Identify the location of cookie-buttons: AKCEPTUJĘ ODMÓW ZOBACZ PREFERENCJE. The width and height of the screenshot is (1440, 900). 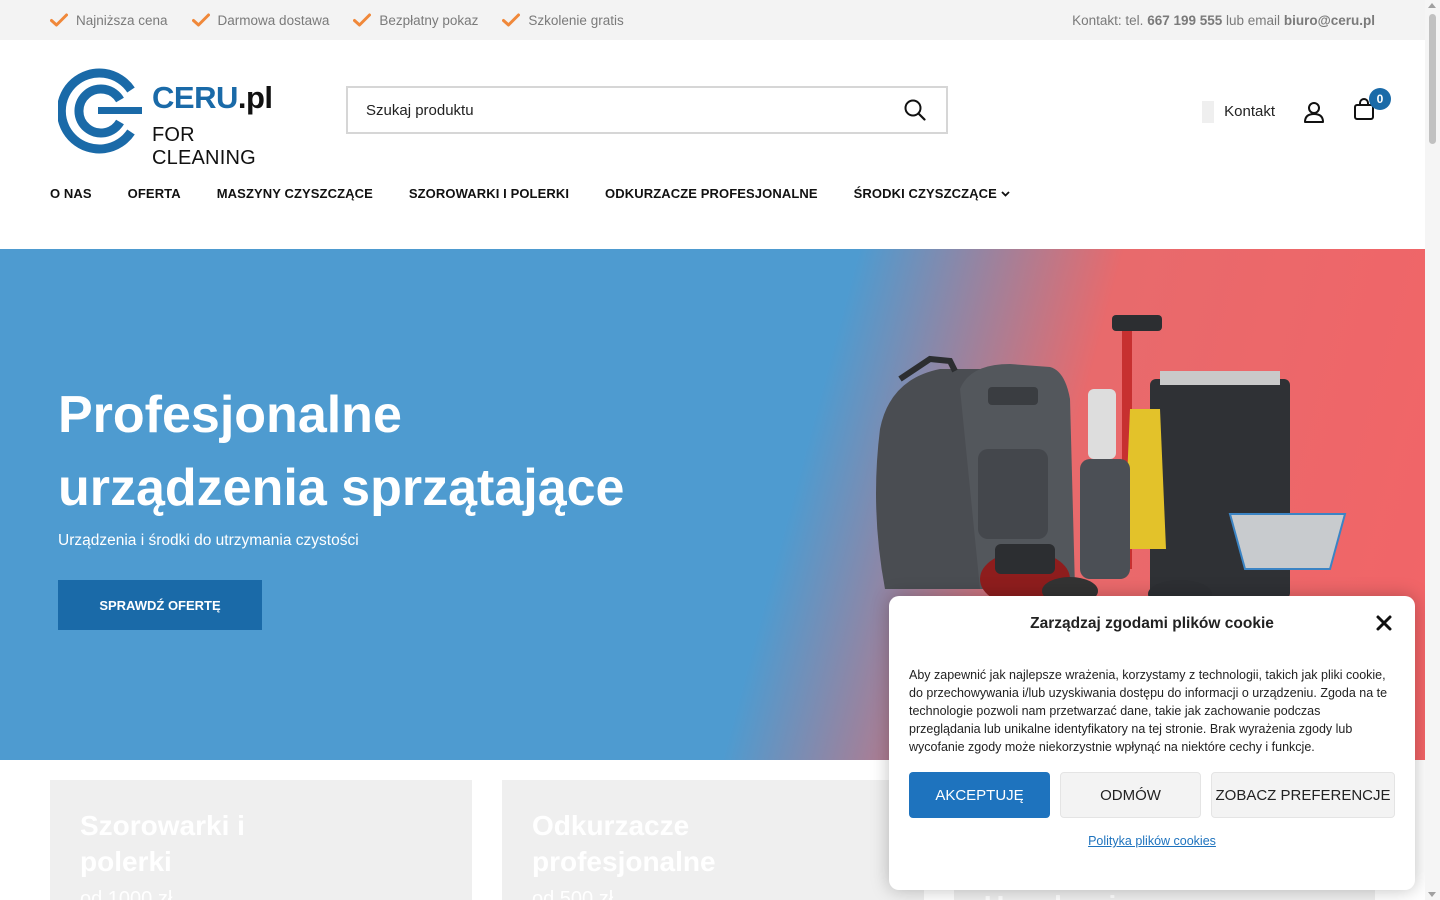
(1152, 795).